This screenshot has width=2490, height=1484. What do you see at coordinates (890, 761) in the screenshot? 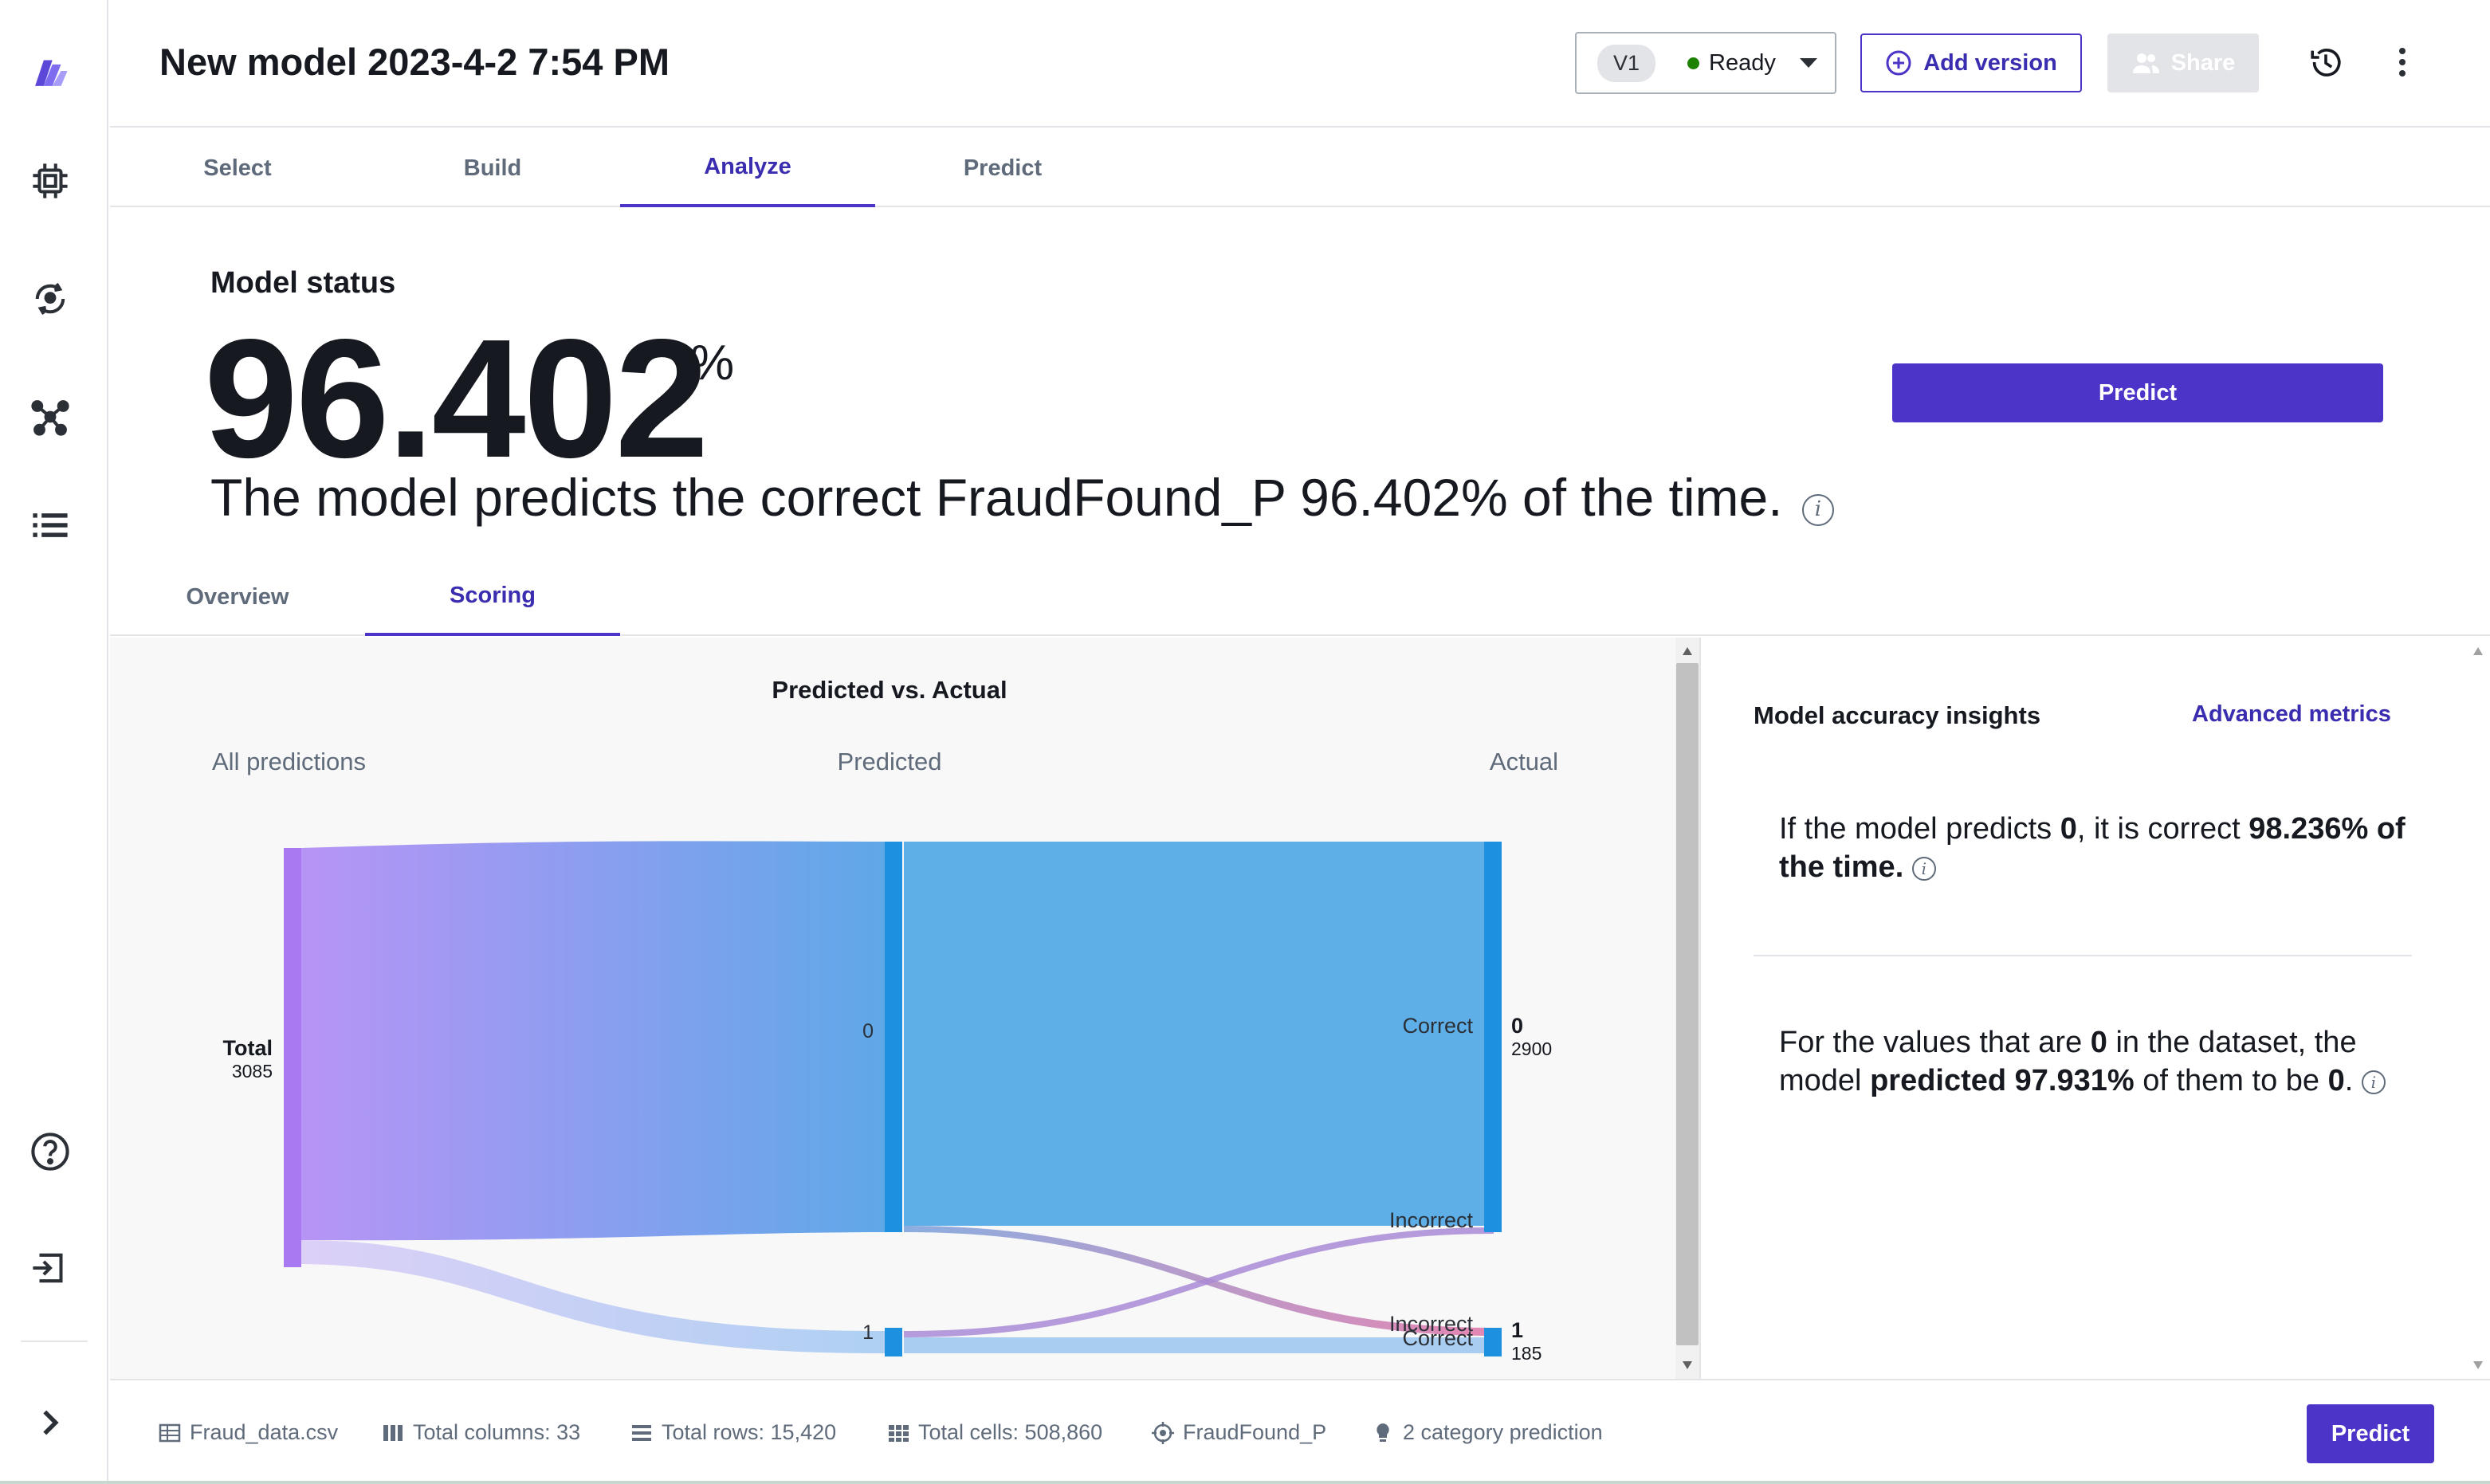
I see `column-header-predicted: Predicted` at bounding box center [890, 761].